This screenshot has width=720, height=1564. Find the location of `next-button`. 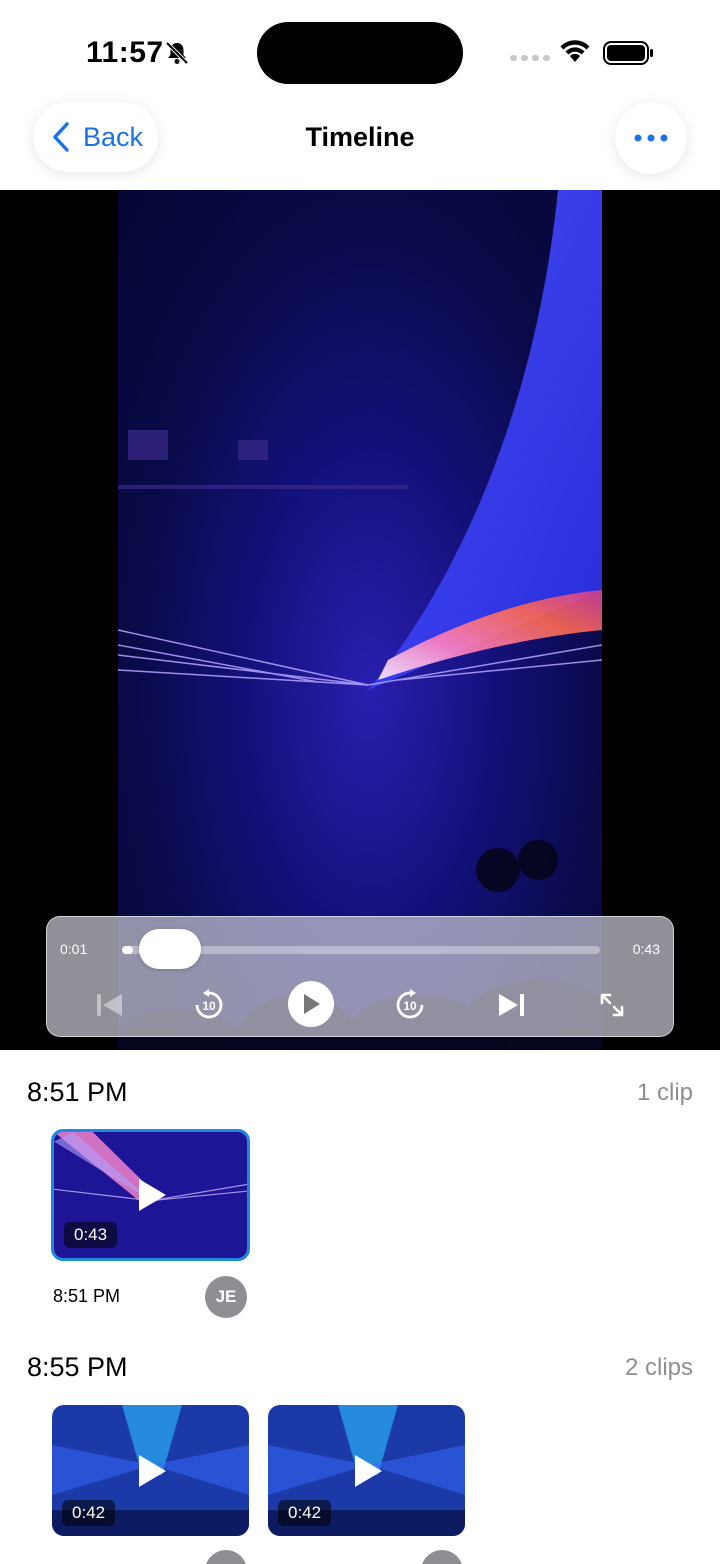

next-button is located at coordinates (511, 1005).